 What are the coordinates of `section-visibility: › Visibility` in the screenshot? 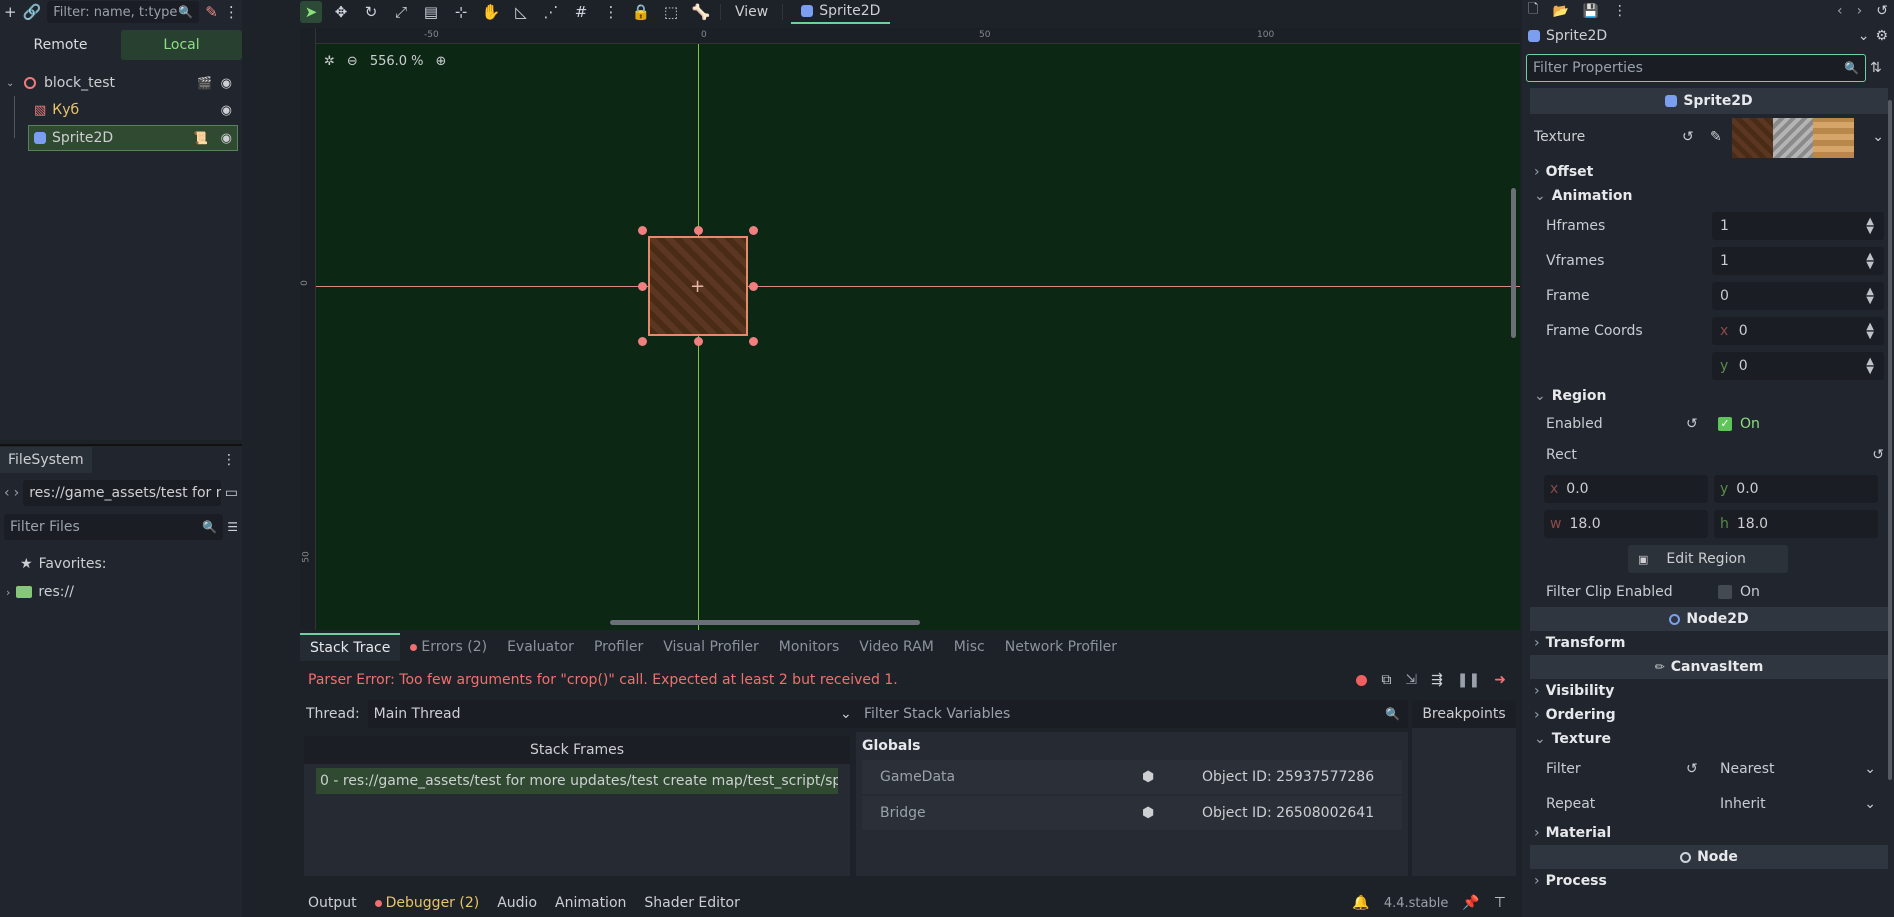 It's located at (1708, 691).